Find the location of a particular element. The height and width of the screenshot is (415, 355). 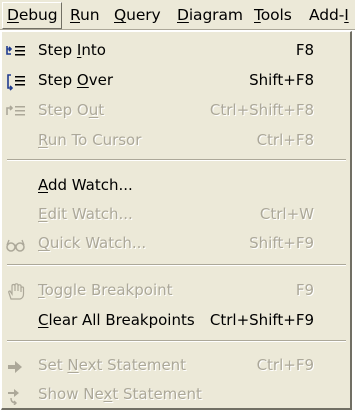

menubar-item-tools: Tools is located at coordinates (273, 15).